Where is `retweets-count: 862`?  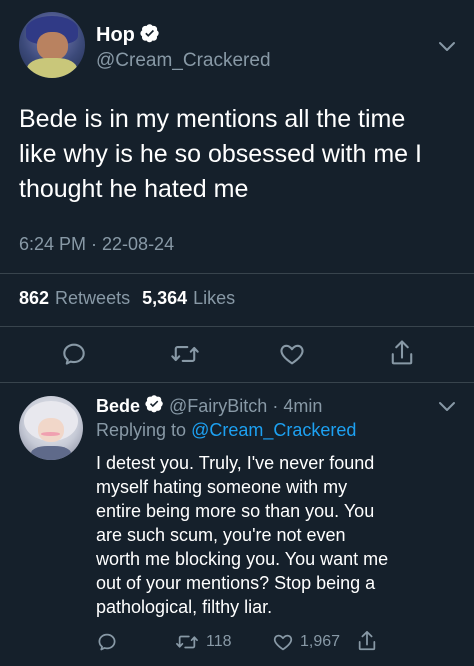
retweets-count: 862 is located at coordinates (34, 298).